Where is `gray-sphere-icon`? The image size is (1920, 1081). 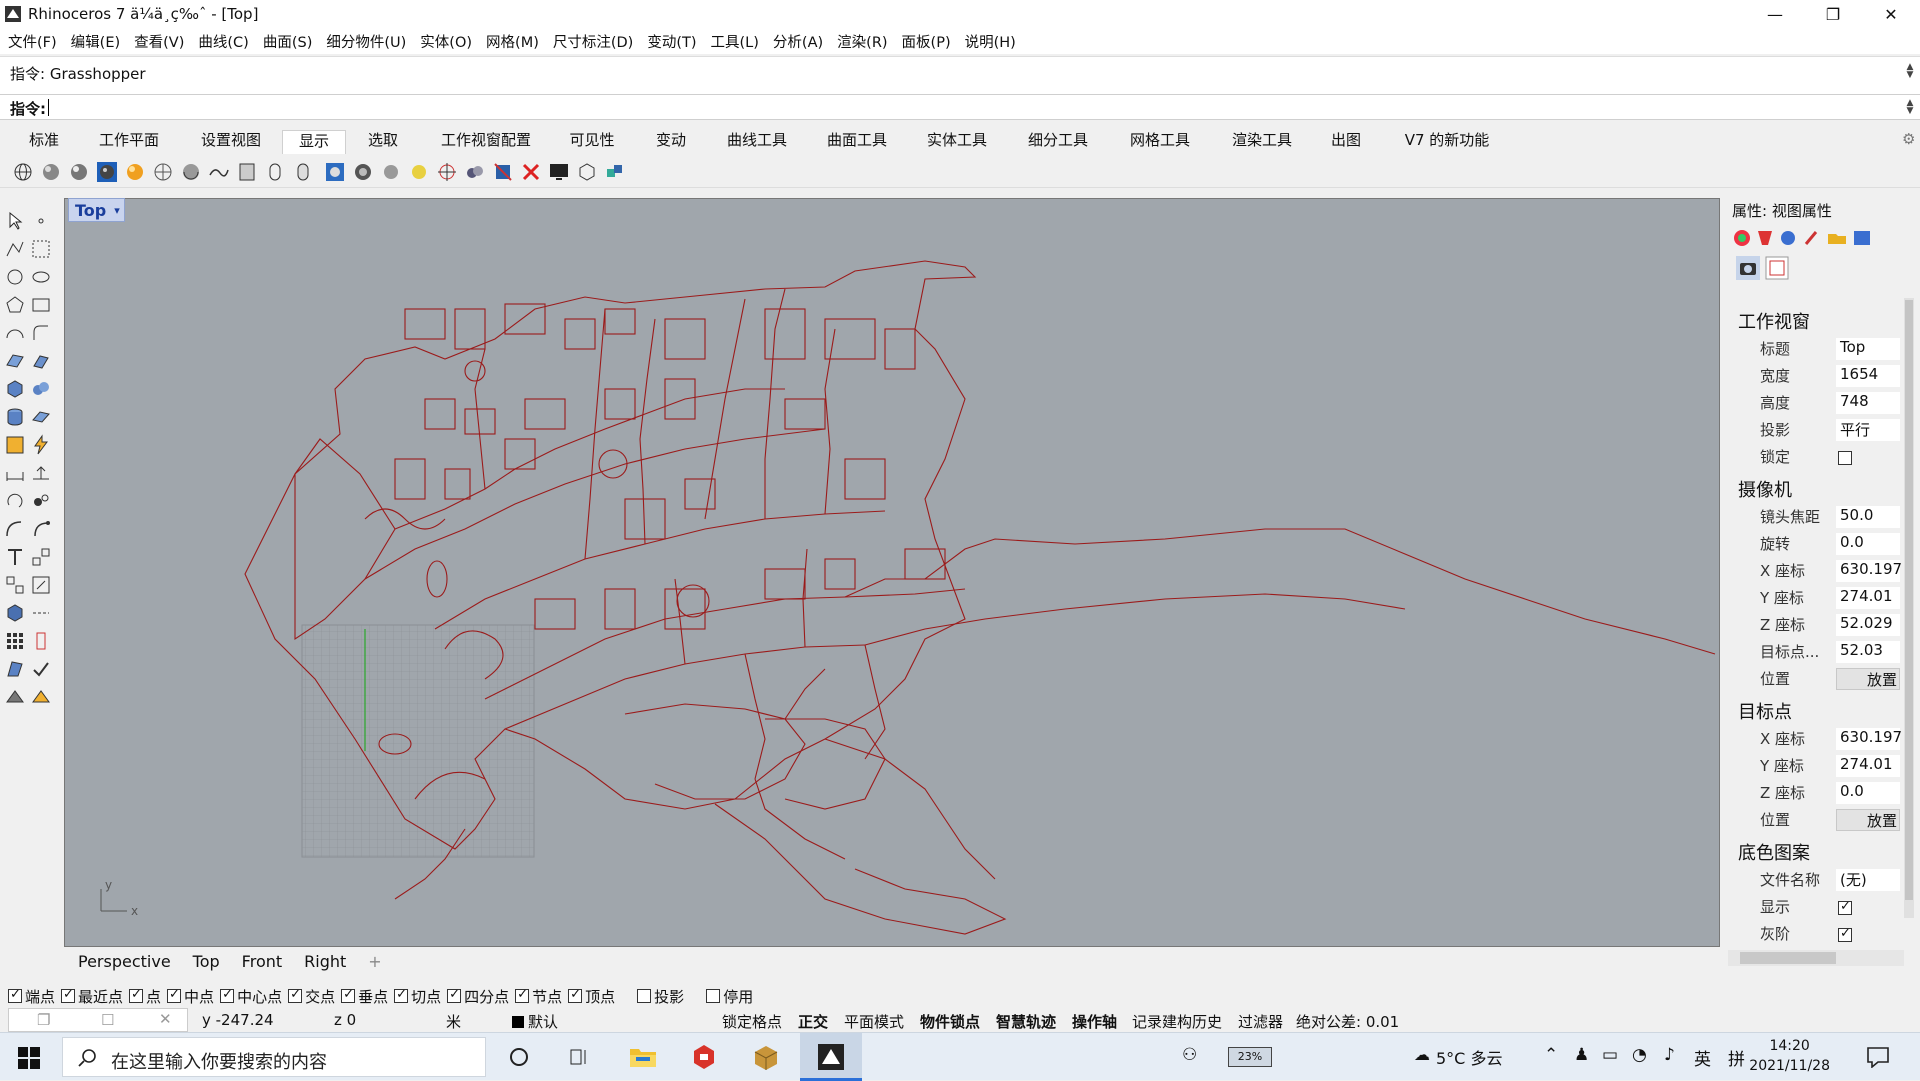 gray-sphere-icon is located at coordinates (391, 172).